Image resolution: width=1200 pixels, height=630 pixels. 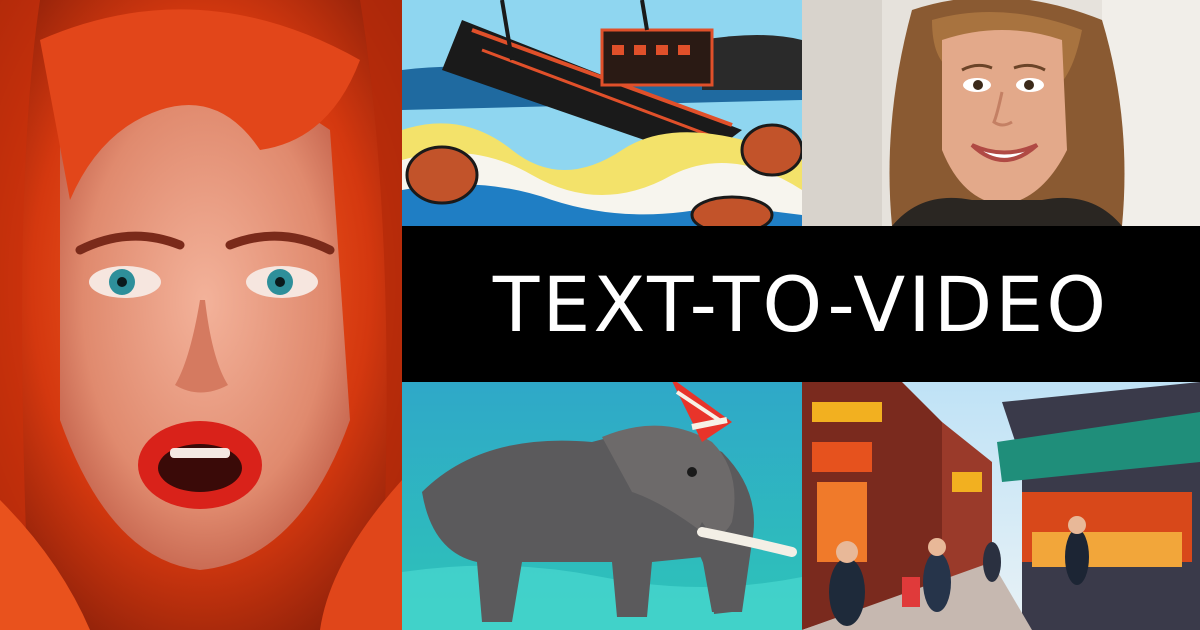 I want to click on smiling-woman-image, so click(x=1001, y=113).